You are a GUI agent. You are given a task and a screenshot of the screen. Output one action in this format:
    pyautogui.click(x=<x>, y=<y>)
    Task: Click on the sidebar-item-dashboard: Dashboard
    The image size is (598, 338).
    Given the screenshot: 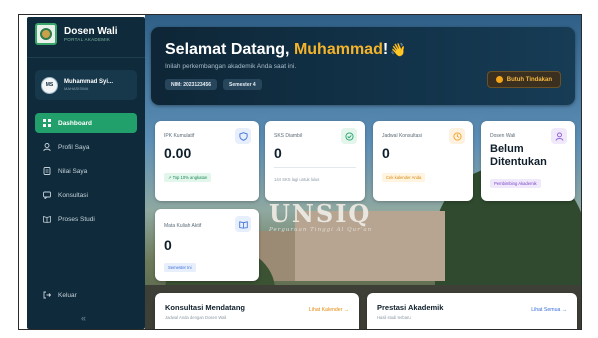 What is the action you would take?
    pyautogui.click(x=86, y=123)
    